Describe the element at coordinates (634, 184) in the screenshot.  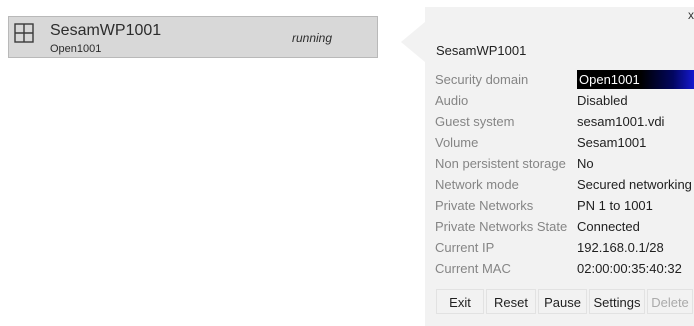
I see `row-value: Secured networking` at that location.